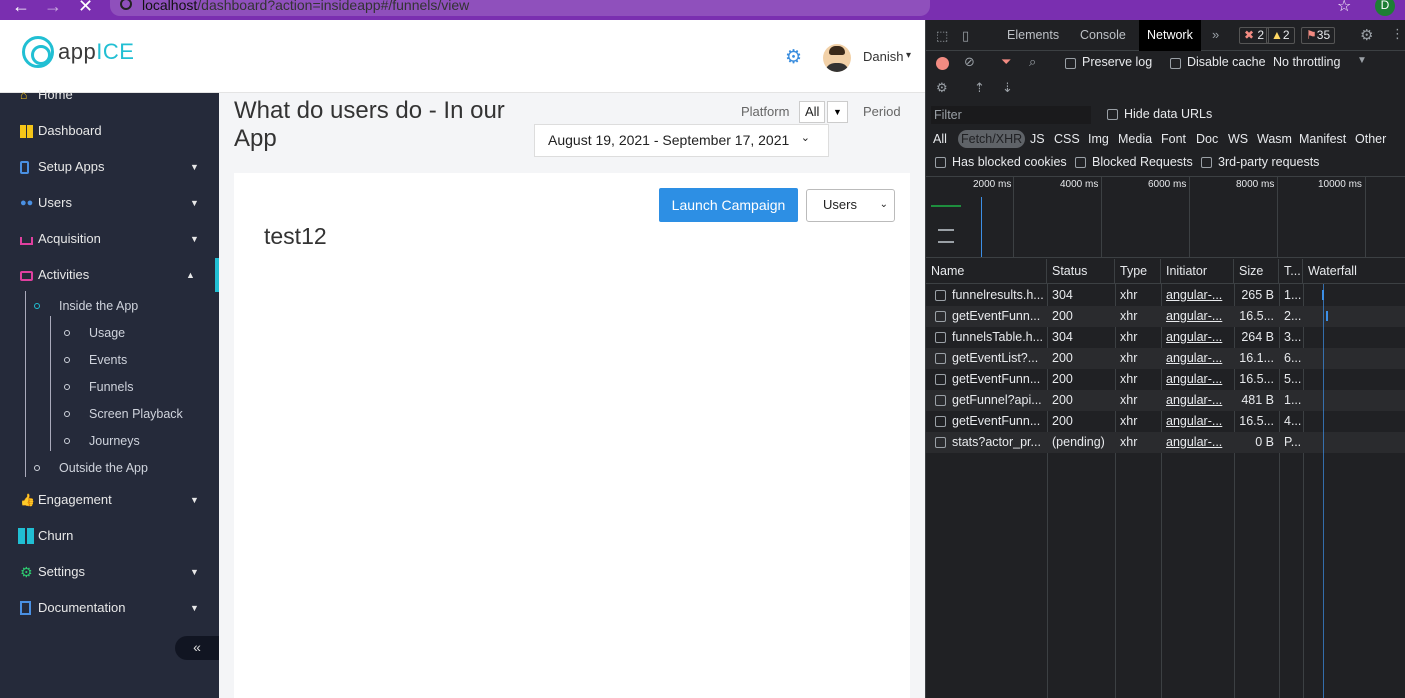 The height and width of the screenshot is (698, 1405). Describe the element at coordinates (1344, 8) in the screenshot. I see `bookmark-star-icon: ☆` at that location.